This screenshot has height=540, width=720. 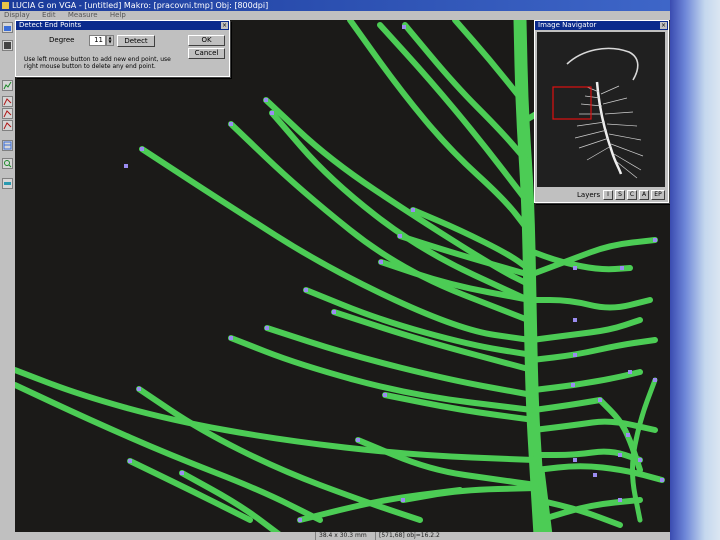 I want to click on save-icon, so click(x=7, y=45).